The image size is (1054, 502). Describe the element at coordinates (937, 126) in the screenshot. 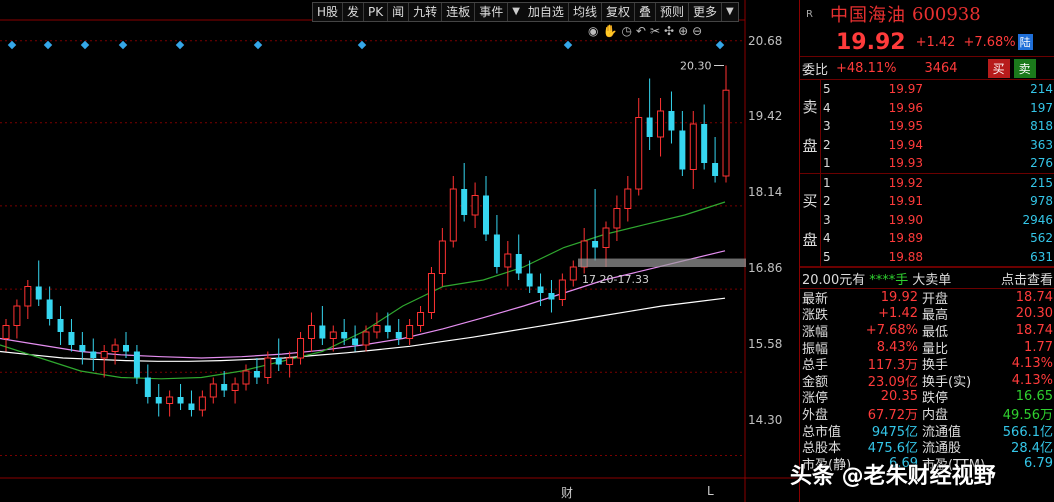

I see `ask-row: 3 19.95 818` at that location.